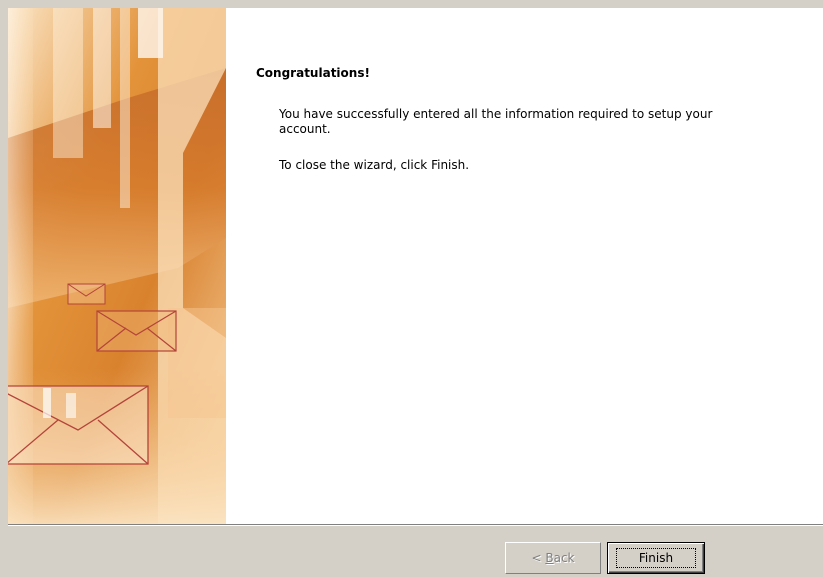 The image size is (823, 577). I want to click on button-separator, so click(415, 525).